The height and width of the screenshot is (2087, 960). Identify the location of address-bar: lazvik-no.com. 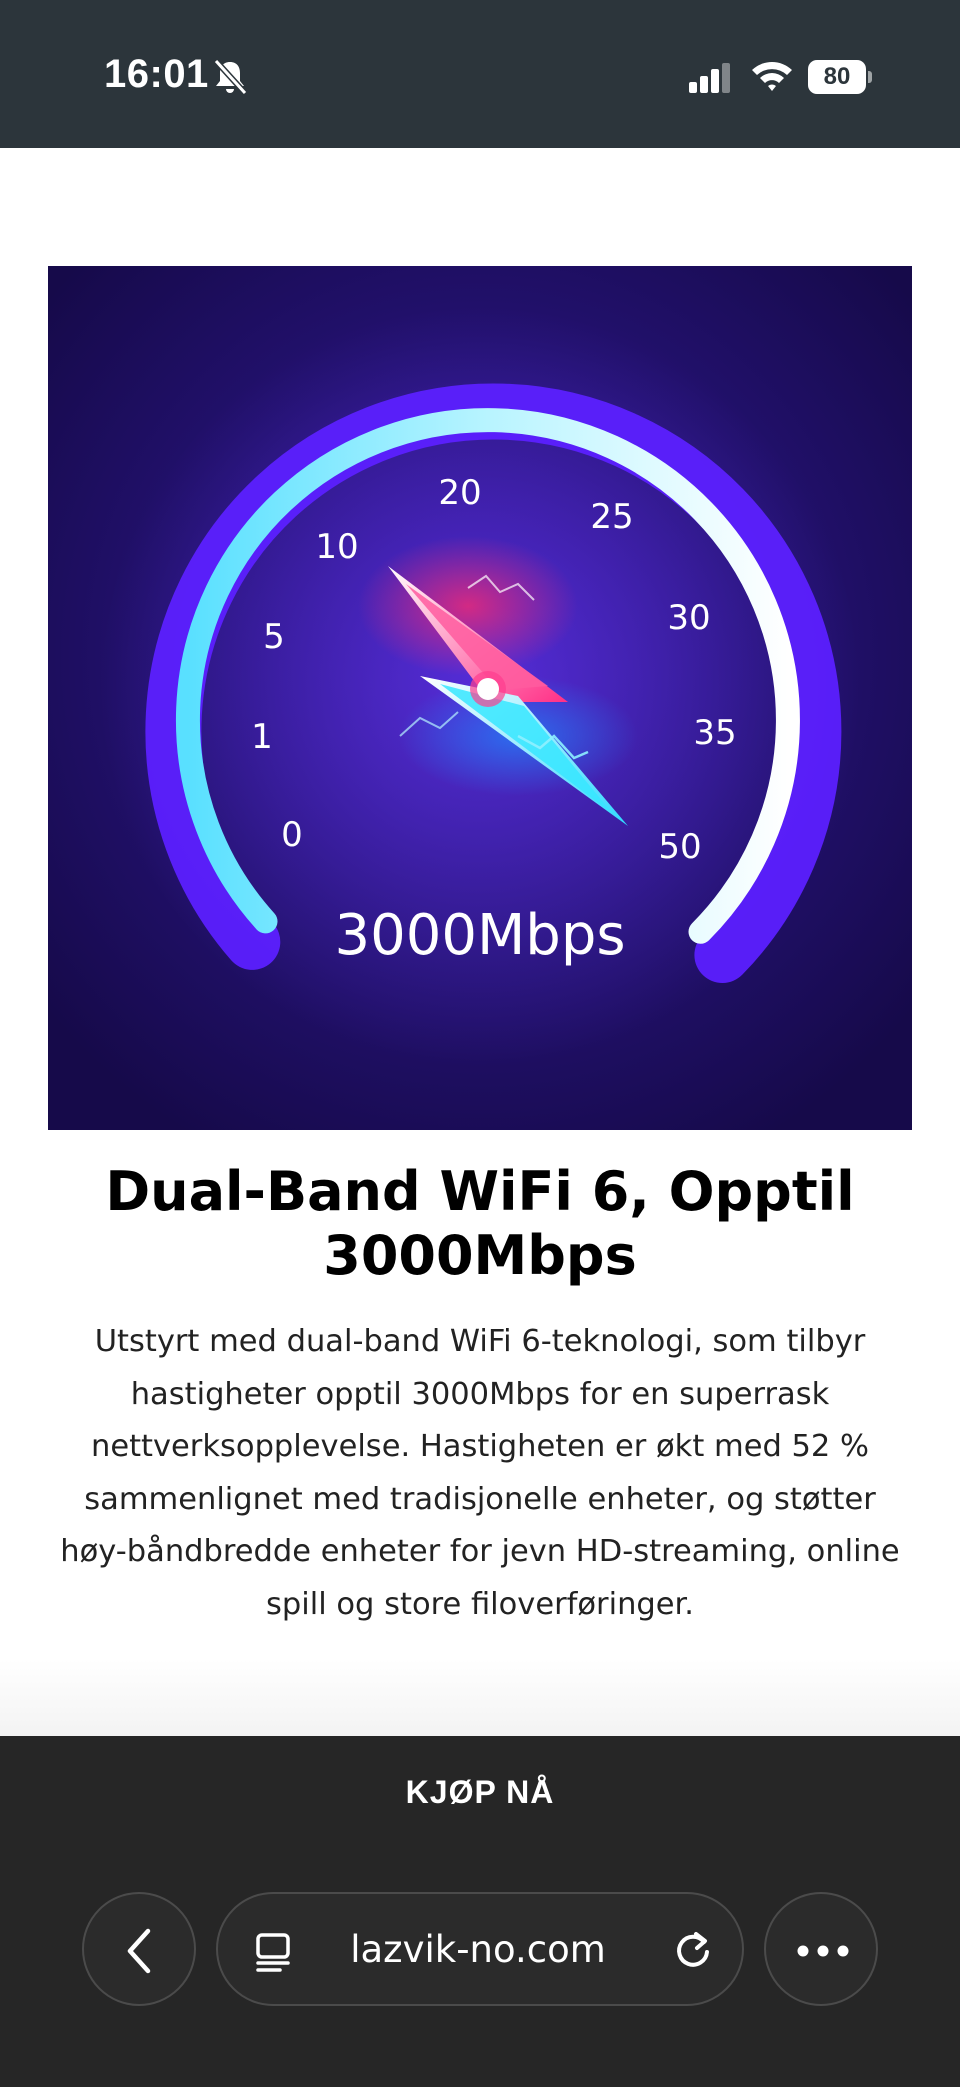
(480, 1949).